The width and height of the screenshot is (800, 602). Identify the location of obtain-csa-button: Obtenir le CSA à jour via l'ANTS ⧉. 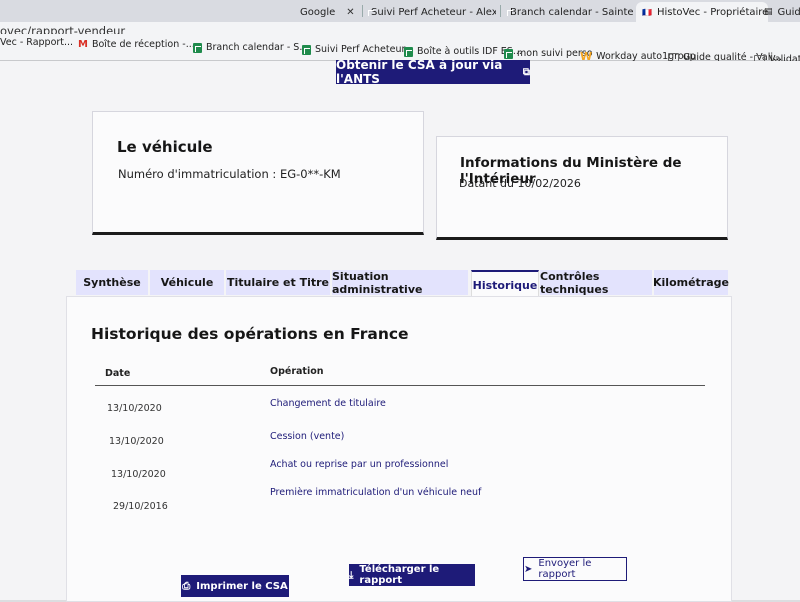
(433, 72).